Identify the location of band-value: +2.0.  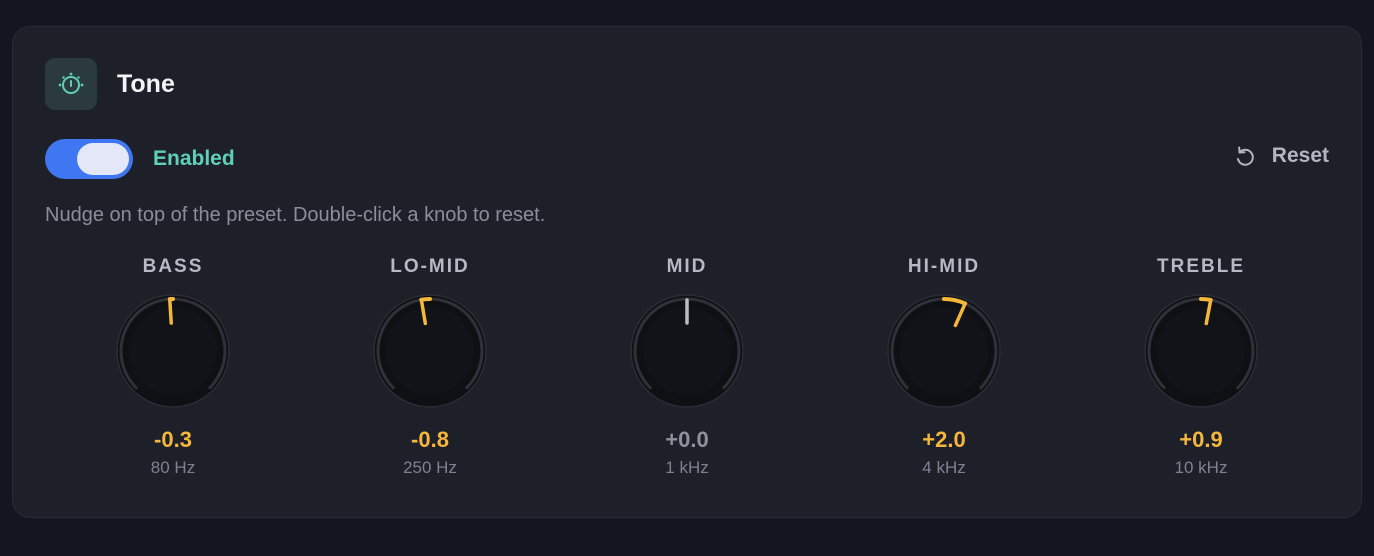
(944, 439).